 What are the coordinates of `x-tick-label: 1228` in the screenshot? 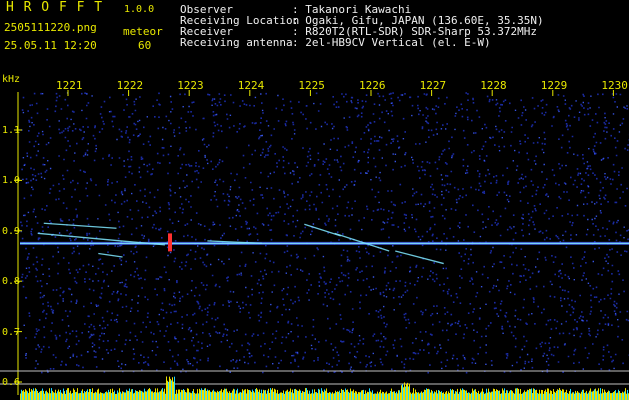 It's located at (493, 85).